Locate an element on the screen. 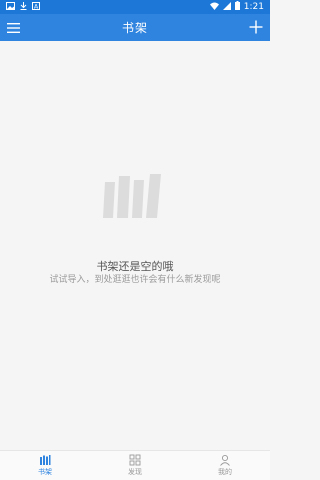 Image resolution: width=320 pixels, height=480 pixels. battery-icon is located at coordinates (237, 7).